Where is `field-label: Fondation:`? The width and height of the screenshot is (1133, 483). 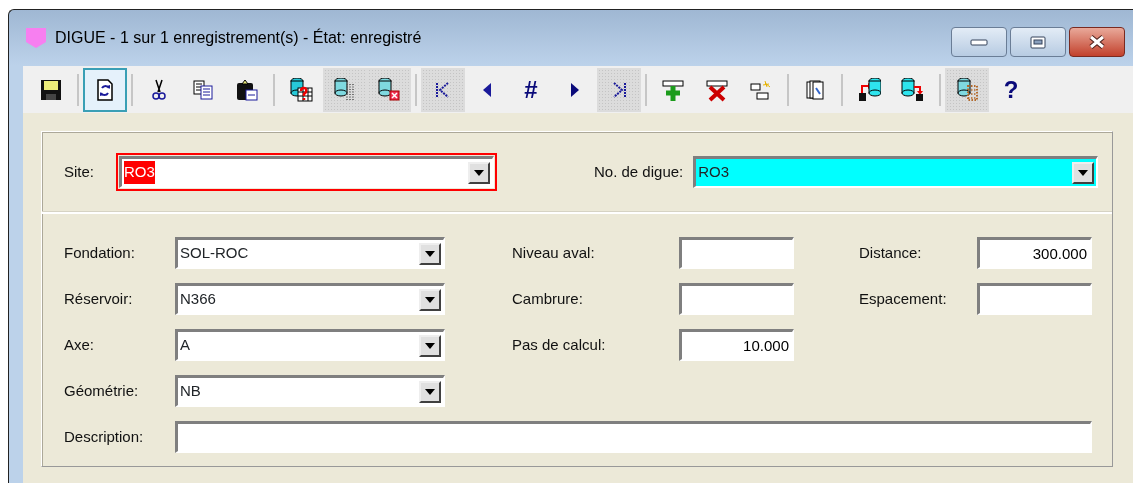
field-label: Fondation: is located at coordinates (100, 252).